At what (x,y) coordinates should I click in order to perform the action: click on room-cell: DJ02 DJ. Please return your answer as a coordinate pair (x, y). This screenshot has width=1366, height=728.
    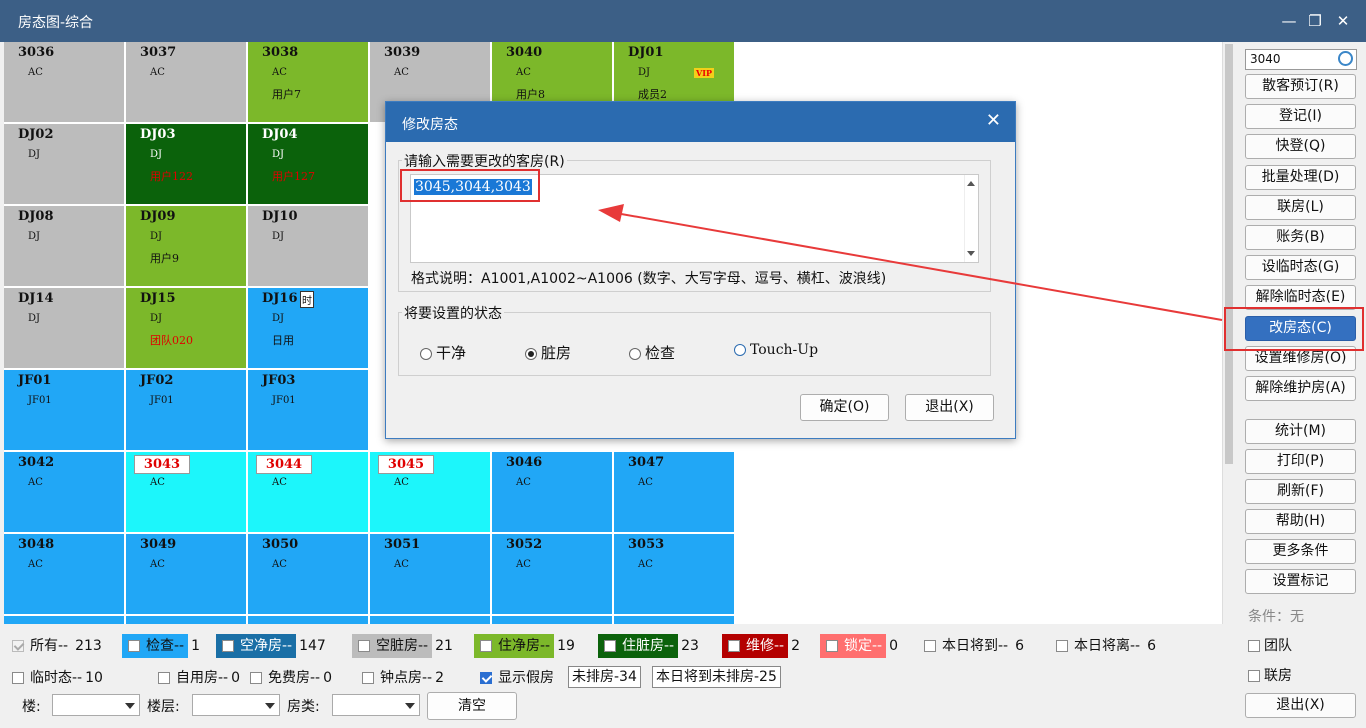
    Looking at the image, I should click on (65, 165).